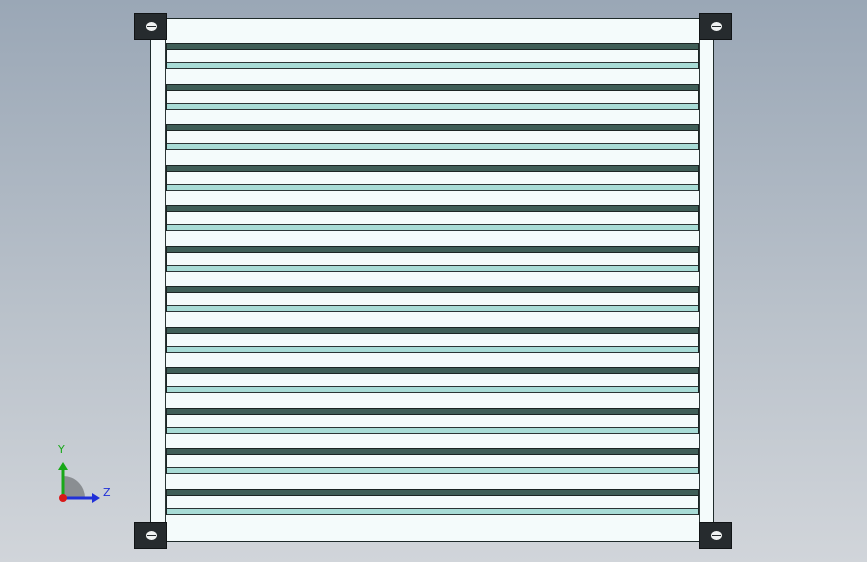  I want to click on plane-quadrant, so click(74, 487).